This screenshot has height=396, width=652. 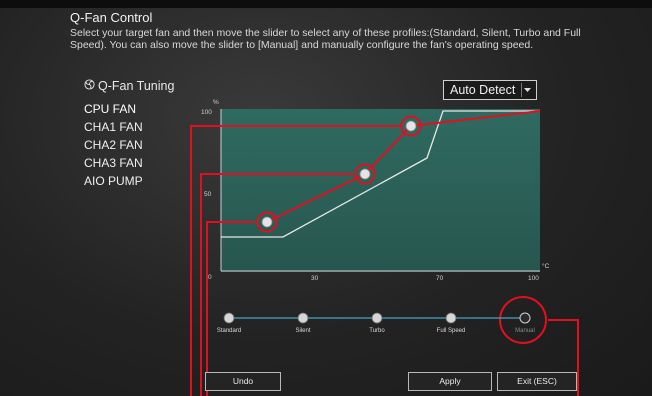 What do you see at coordinates (451, 318) in the screenshot?
I see `profile-stop-full-speed` at bounding box center [451, 318].